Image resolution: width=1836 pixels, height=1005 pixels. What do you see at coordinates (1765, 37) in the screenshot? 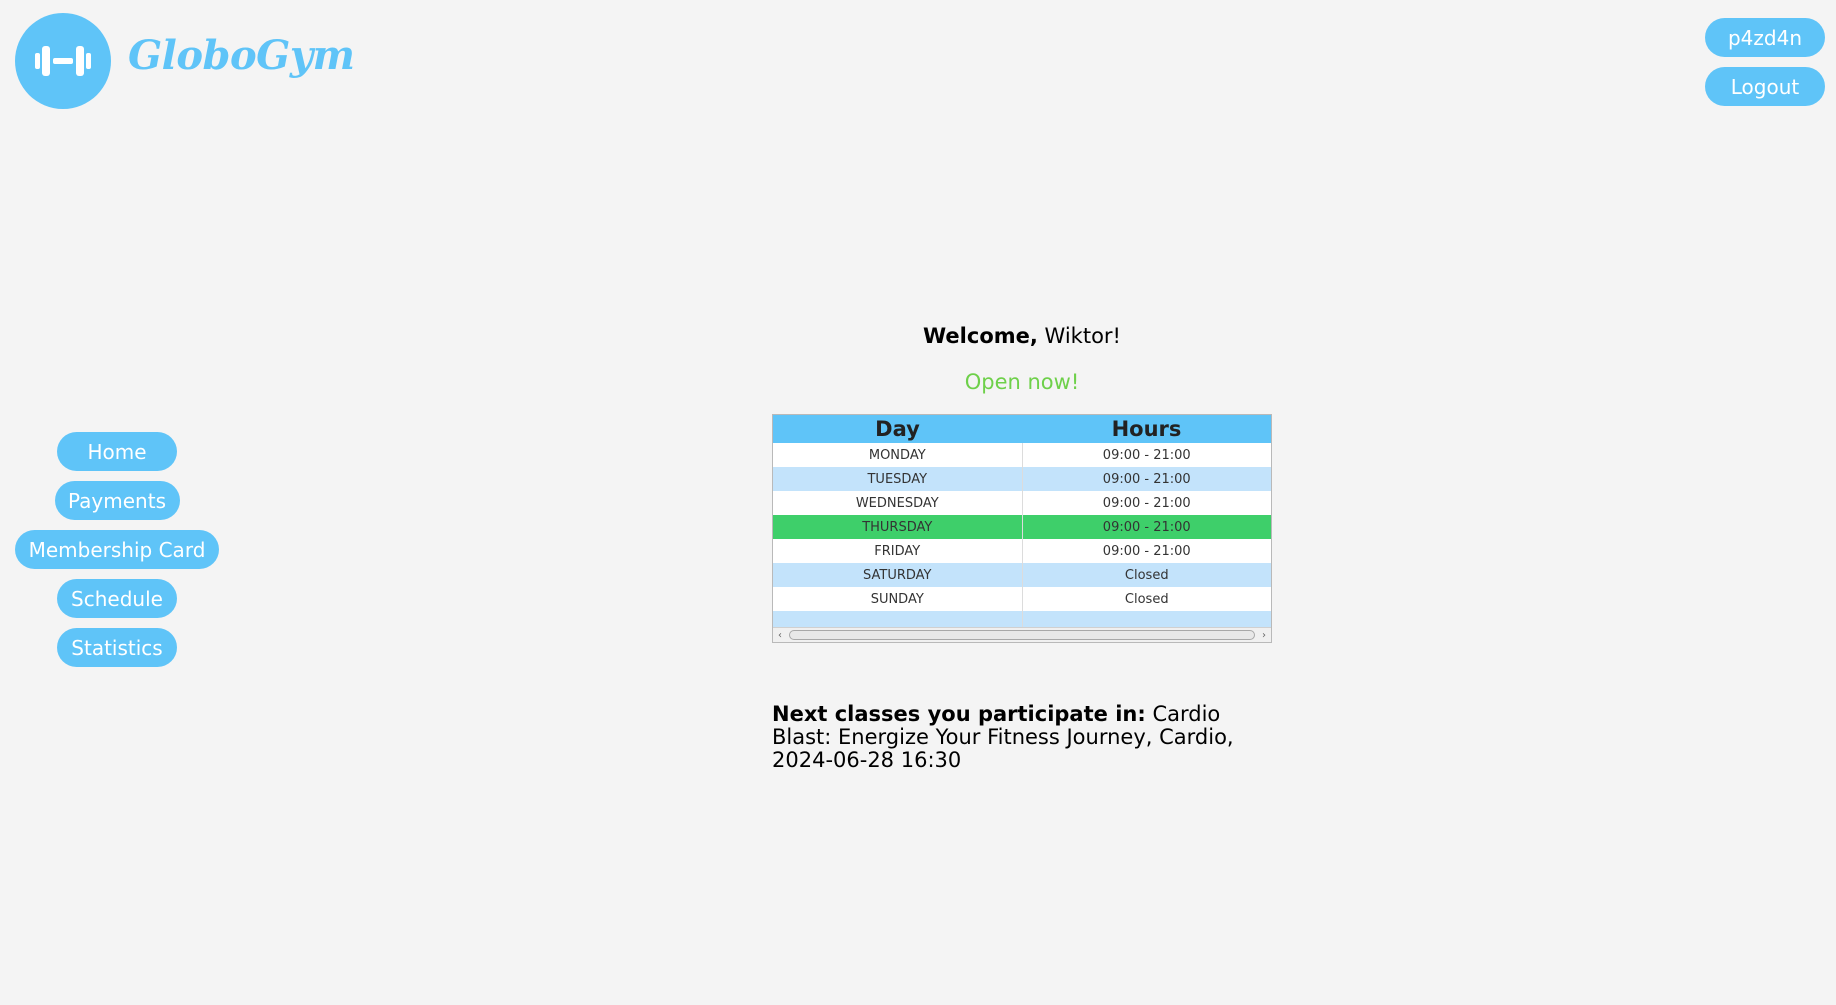
I see `user-button: p4zd4n` at bounding box center [1765, 37].